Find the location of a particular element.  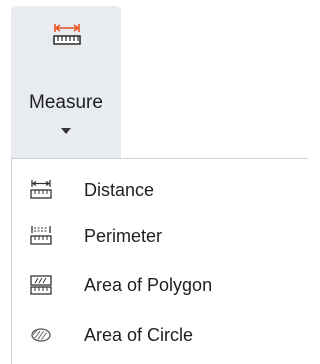

menu-item-label: Perimeter is located at coordinates (123, 235).